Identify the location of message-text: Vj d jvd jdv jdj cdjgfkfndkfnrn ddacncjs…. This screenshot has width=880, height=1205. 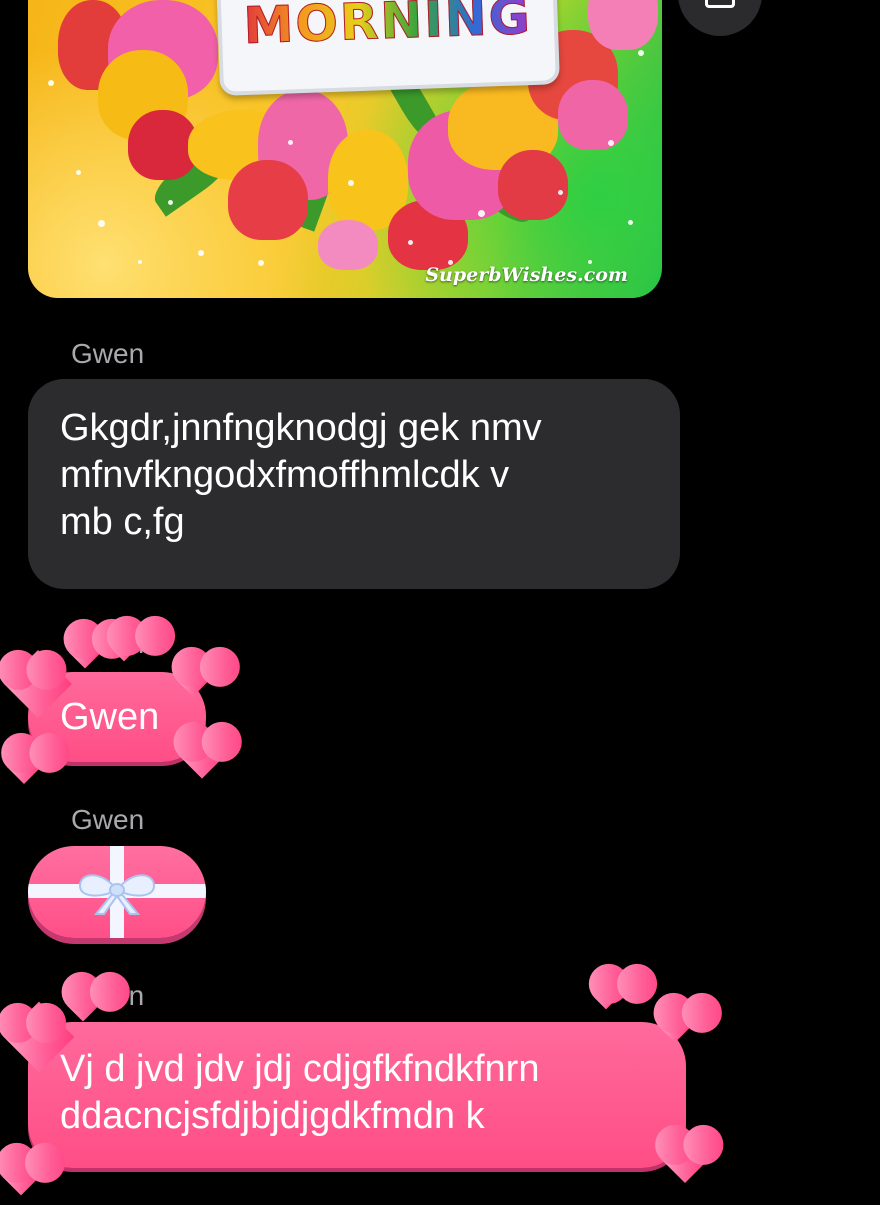
(300, 1093).